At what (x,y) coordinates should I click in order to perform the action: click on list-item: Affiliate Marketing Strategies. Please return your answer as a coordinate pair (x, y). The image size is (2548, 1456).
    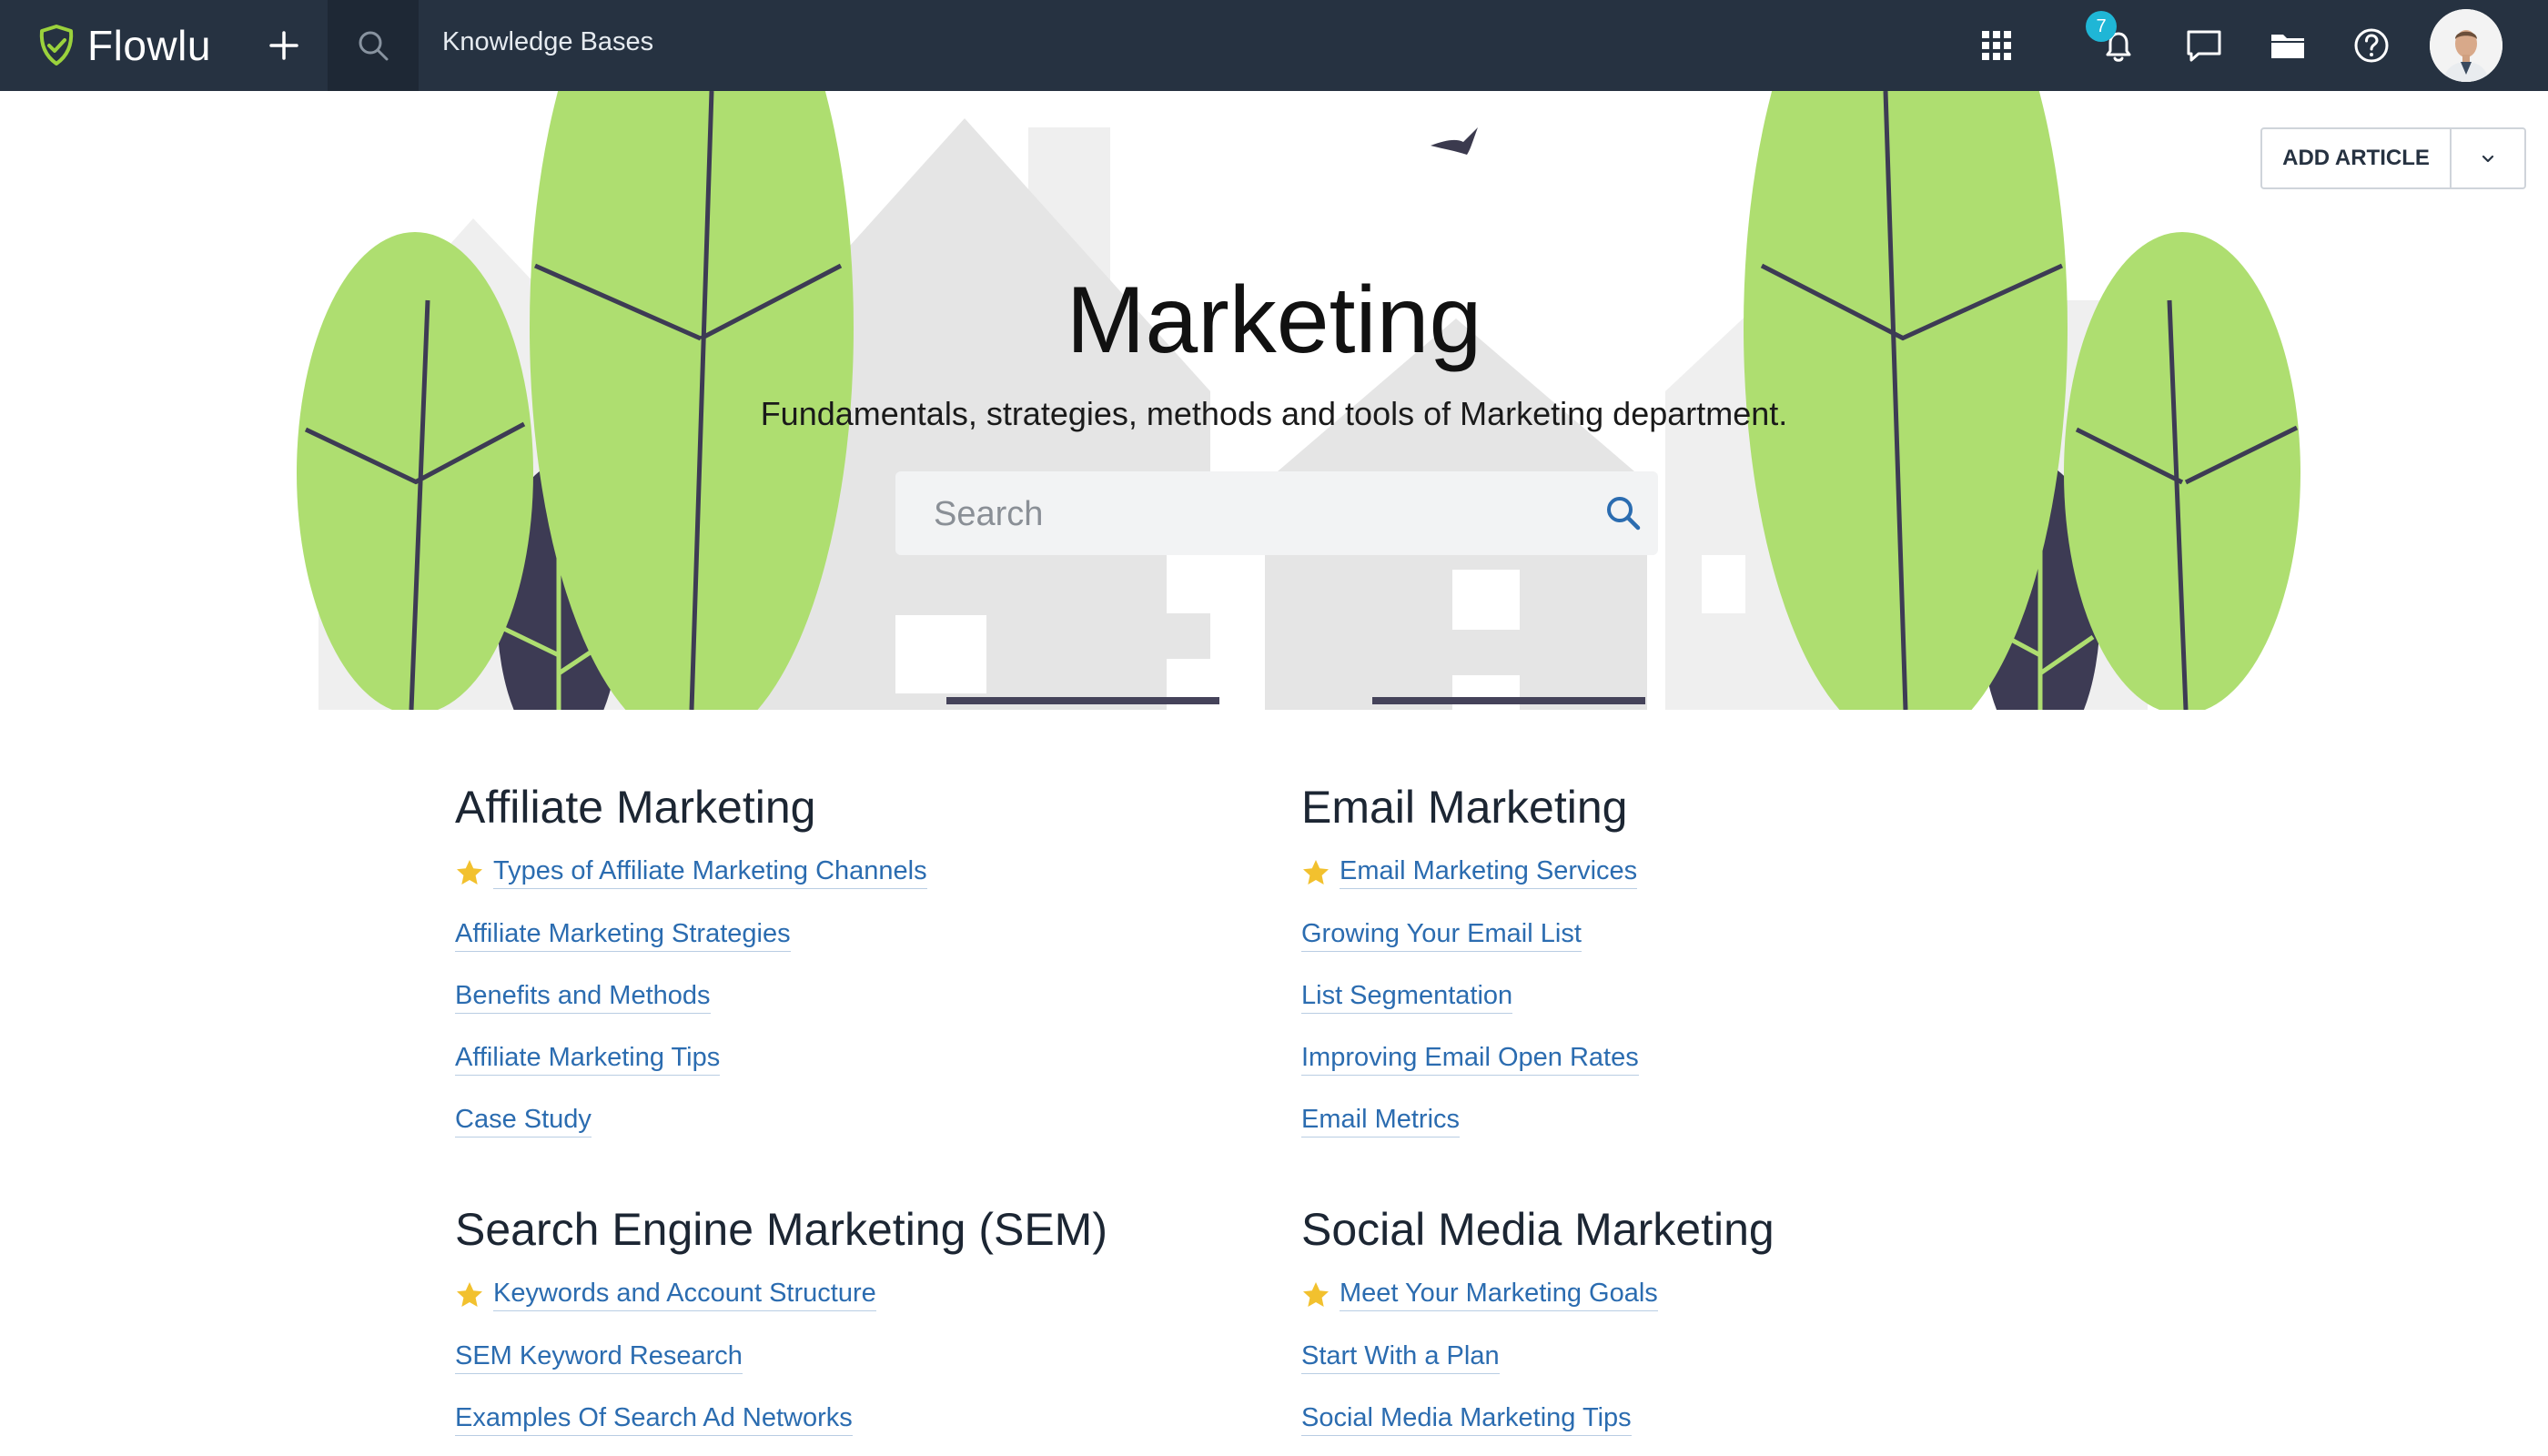
    Looking at the image, I should click on (847, 936).